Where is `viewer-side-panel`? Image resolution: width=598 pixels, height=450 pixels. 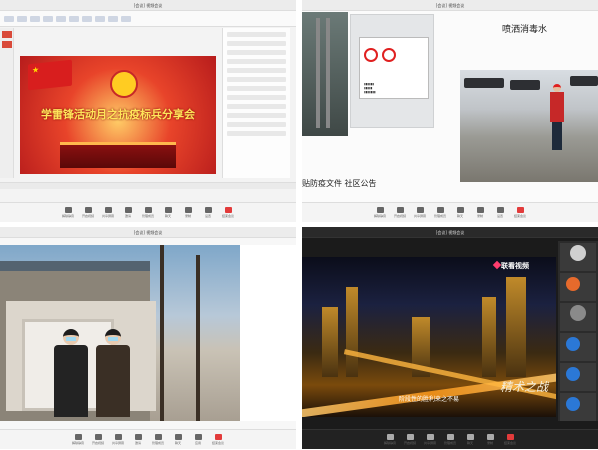
viewer-side-panel is located at coordinates (268, 333).